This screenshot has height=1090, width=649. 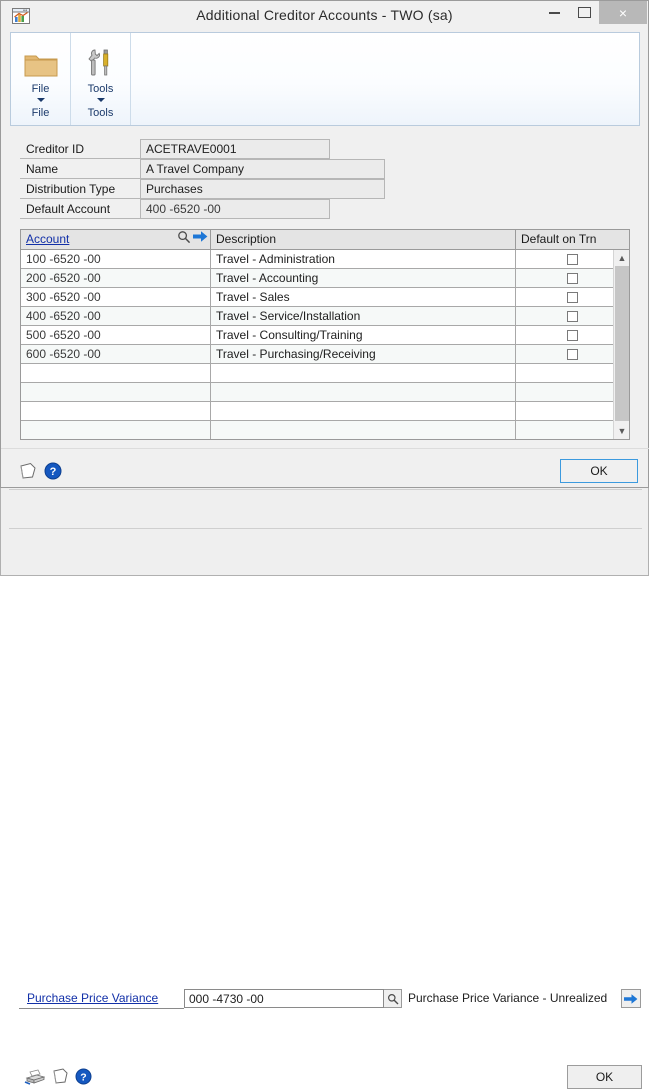 I want to click on cell-account: 500 -6520 -00, so click(x=116, y=335).